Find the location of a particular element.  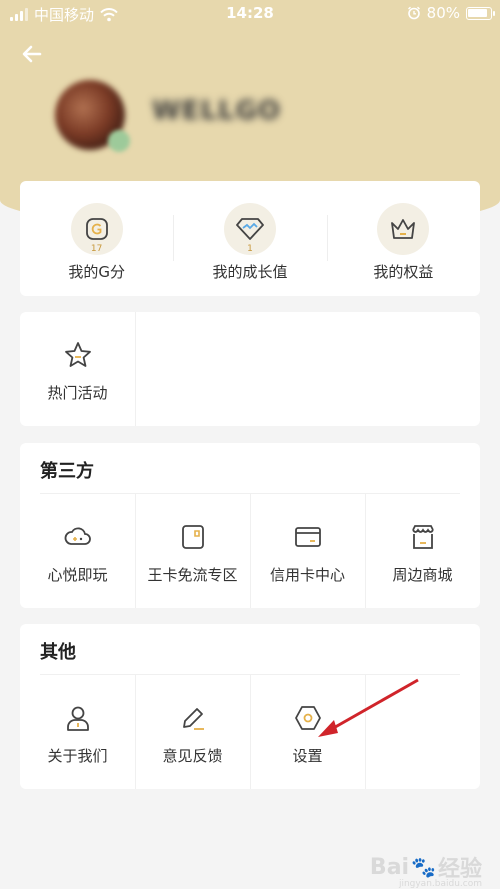

xinyue-play: 心悦即玩 is located at coordinates (77, 551).